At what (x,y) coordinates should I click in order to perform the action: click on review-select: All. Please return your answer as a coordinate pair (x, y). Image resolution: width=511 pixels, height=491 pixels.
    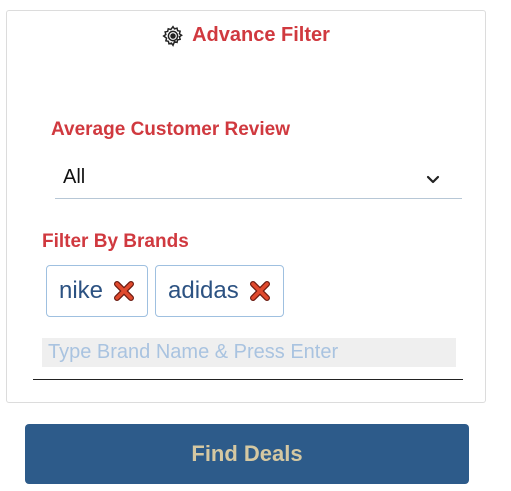
    Looking at the image, I should click on (258, 179).